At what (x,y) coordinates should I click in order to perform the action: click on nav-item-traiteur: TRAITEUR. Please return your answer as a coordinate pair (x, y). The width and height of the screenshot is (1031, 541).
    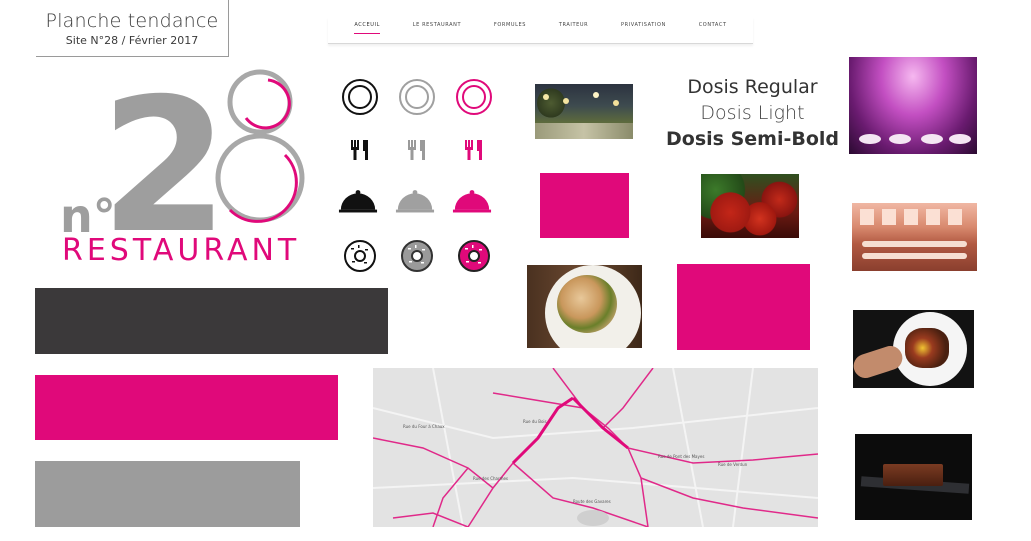
    Looking at the image, I should click on (573, 27).